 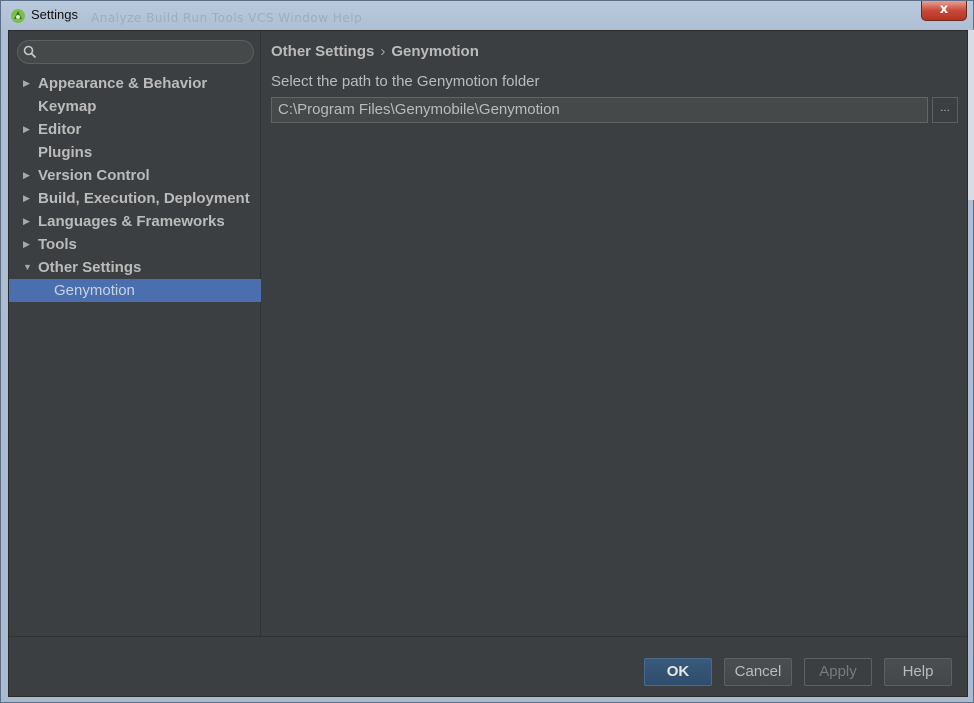 I want to click on tree-item-build-execution-deployment: ▶ Build, Execution, Deployment, so click(x=135, y=198).